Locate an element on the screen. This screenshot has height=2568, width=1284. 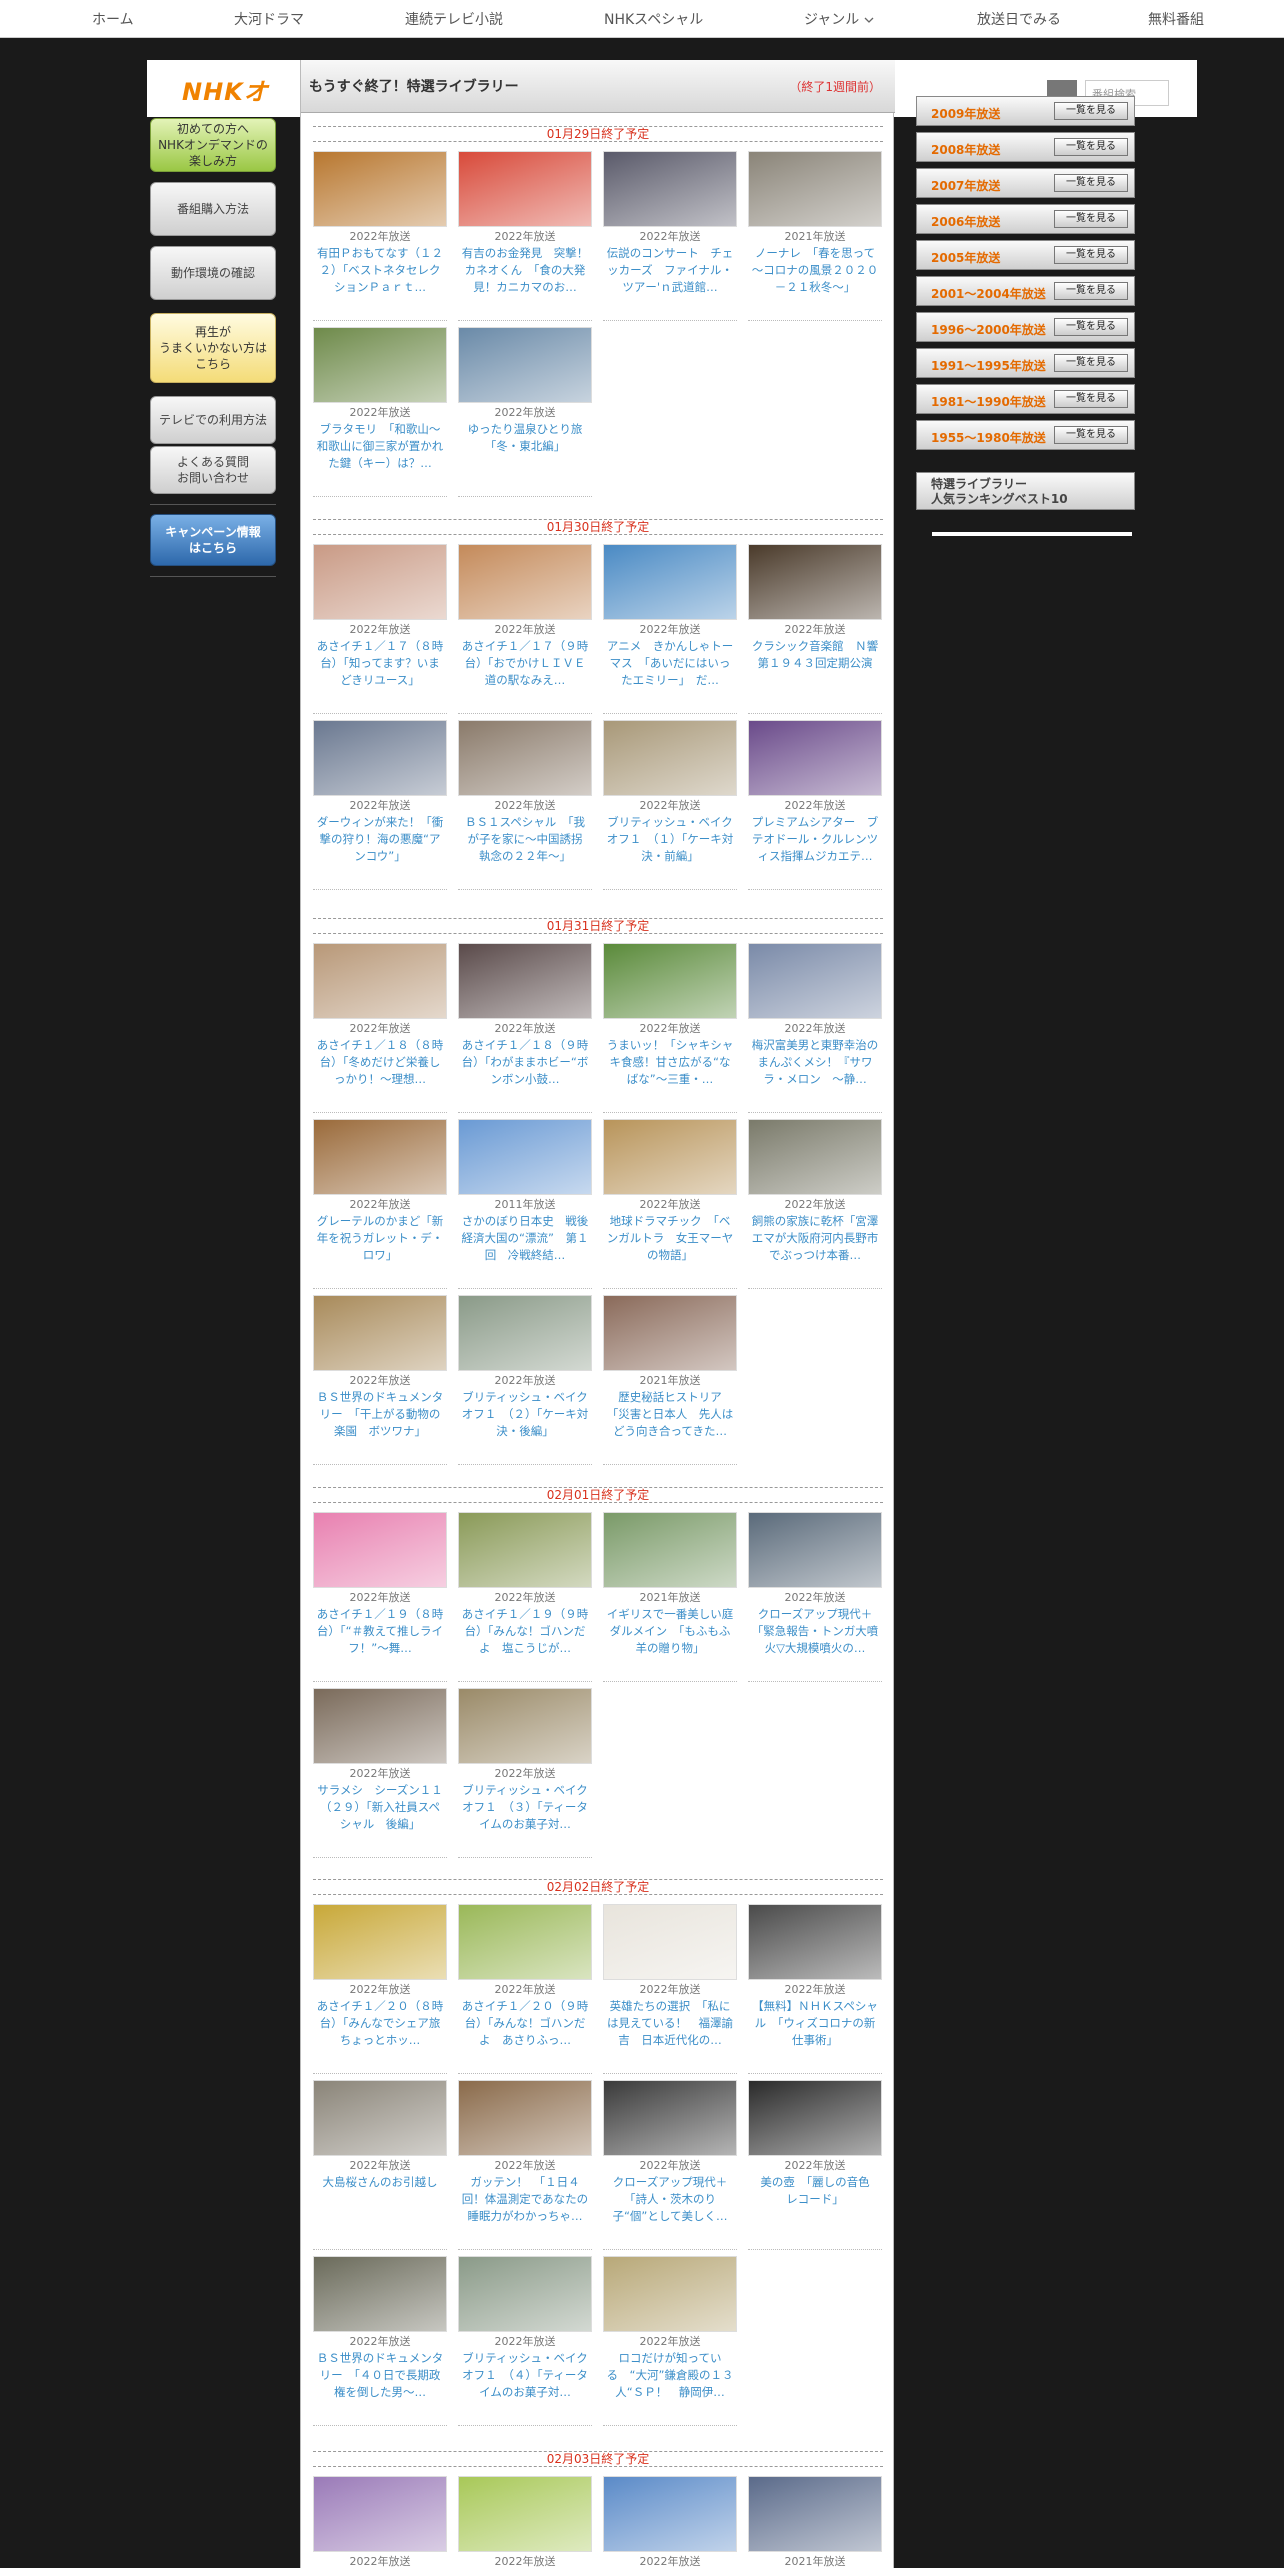
program-title-link: グレーテルのかまど「新年を祝うガレット・デ・ロワ」 is located at coordinates (380, 1248).